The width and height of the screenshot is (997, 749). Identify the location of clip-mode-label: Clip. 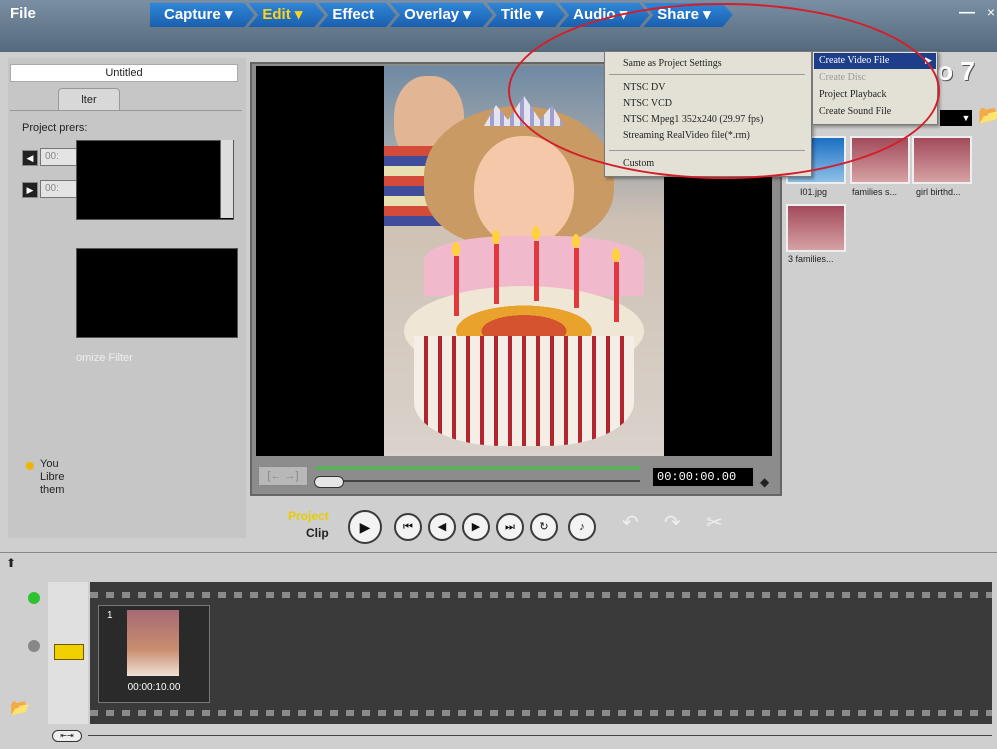
(308, 533).